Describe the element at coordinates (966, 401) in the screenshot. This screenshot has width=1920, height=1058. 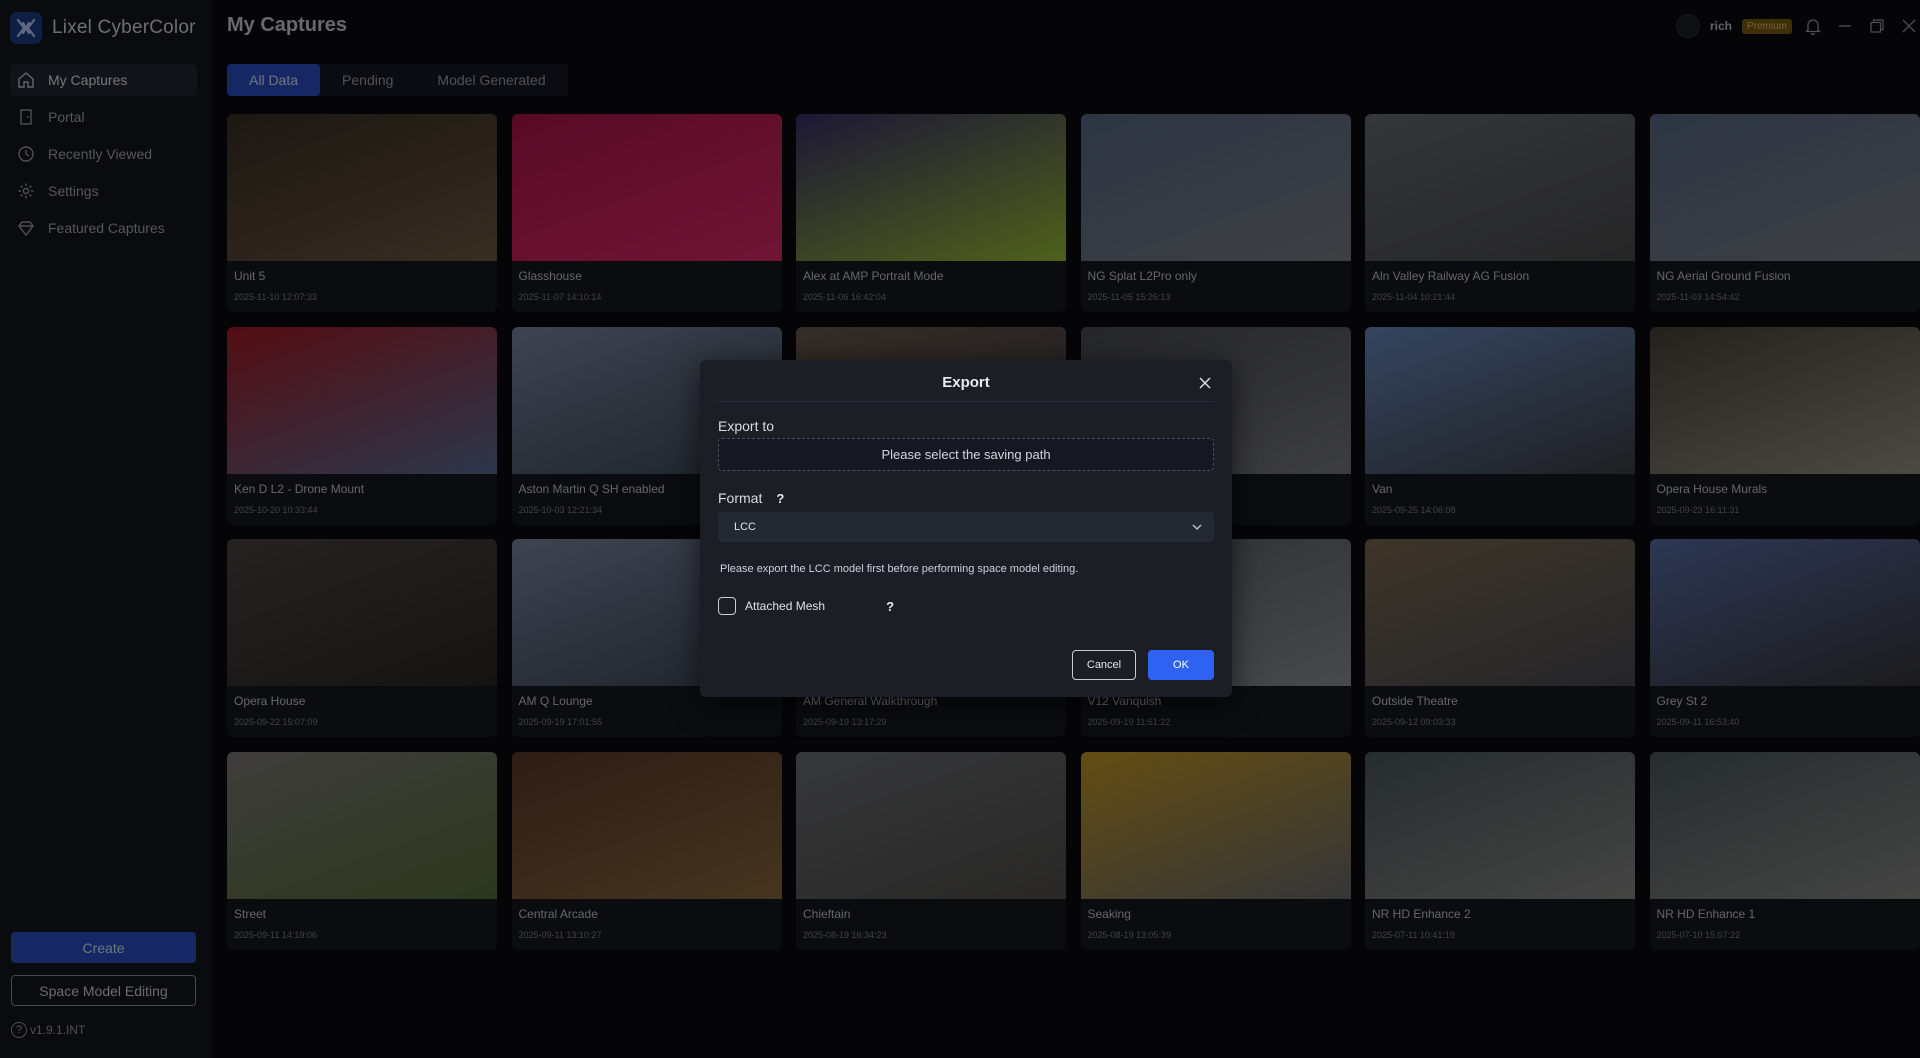
I see `dialog-divider` at that location.